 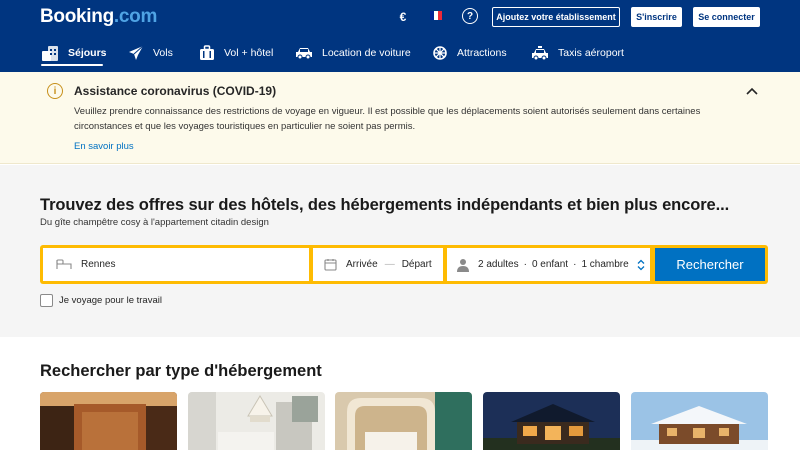 I want to click on nav-active-indicator, so click(x=72, y=65).